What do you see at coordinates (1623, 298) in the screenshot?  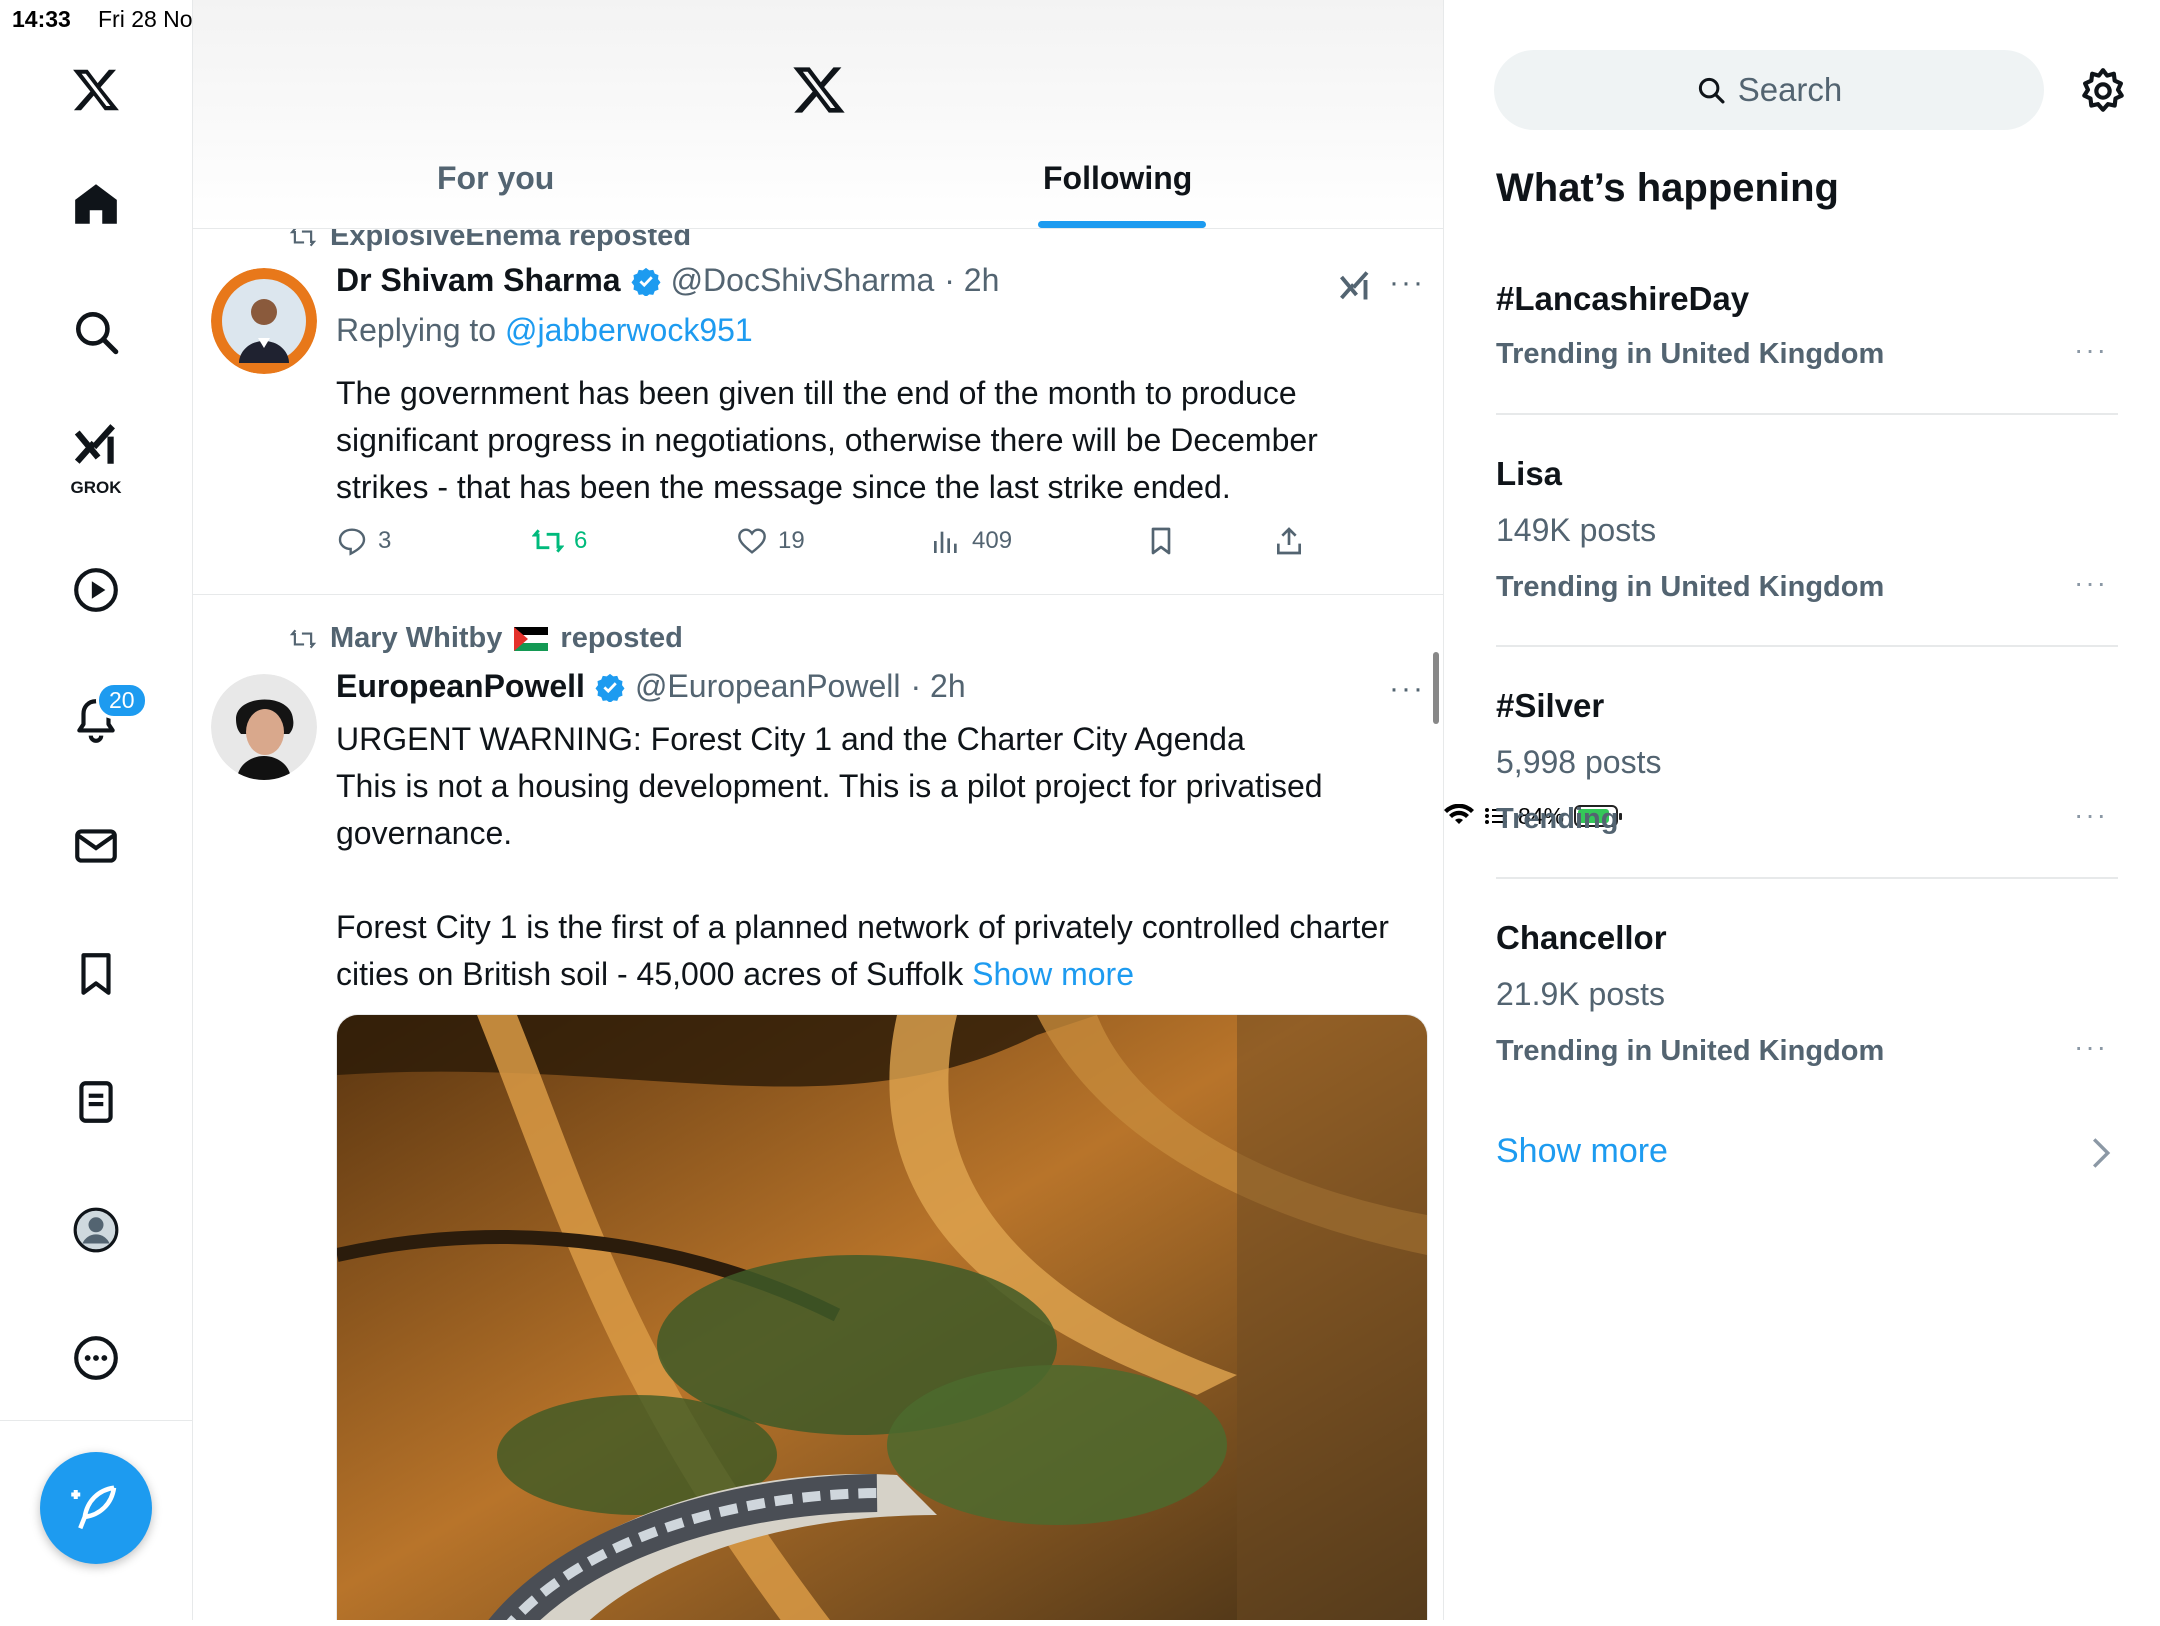 I see `trend-name: #LancashireDay` at bounding box center [1623, 298].